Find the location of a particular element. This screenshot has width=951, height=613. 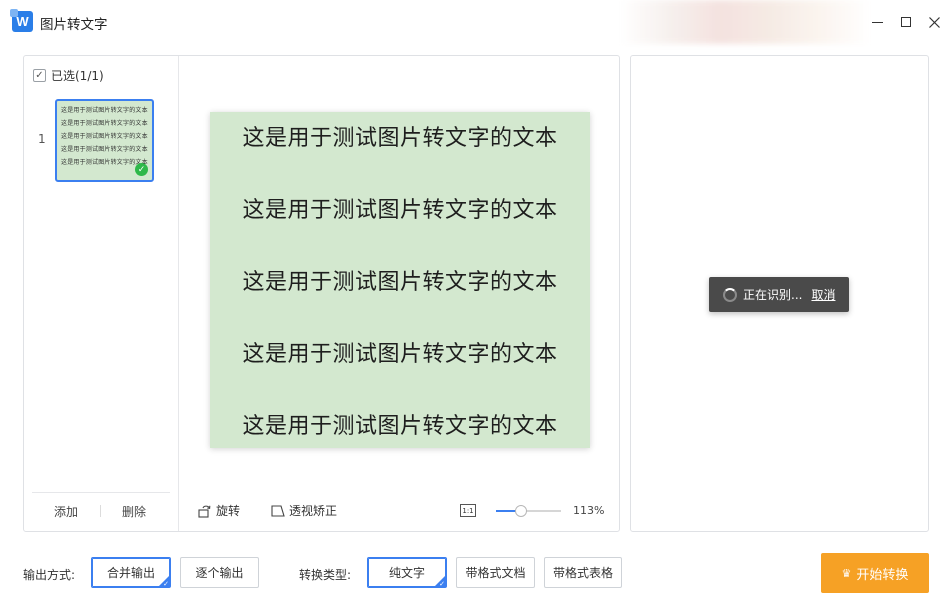

minimize-button is located at coordinates (877, 22).